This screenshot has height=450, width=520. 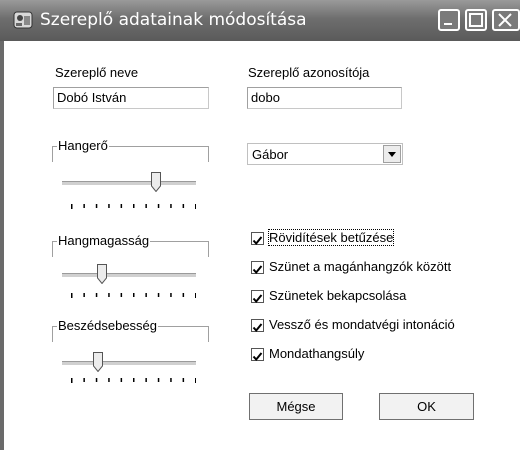 I want to click on option-label: Szünetek bekapcsolása, so click(x=337, y=295).